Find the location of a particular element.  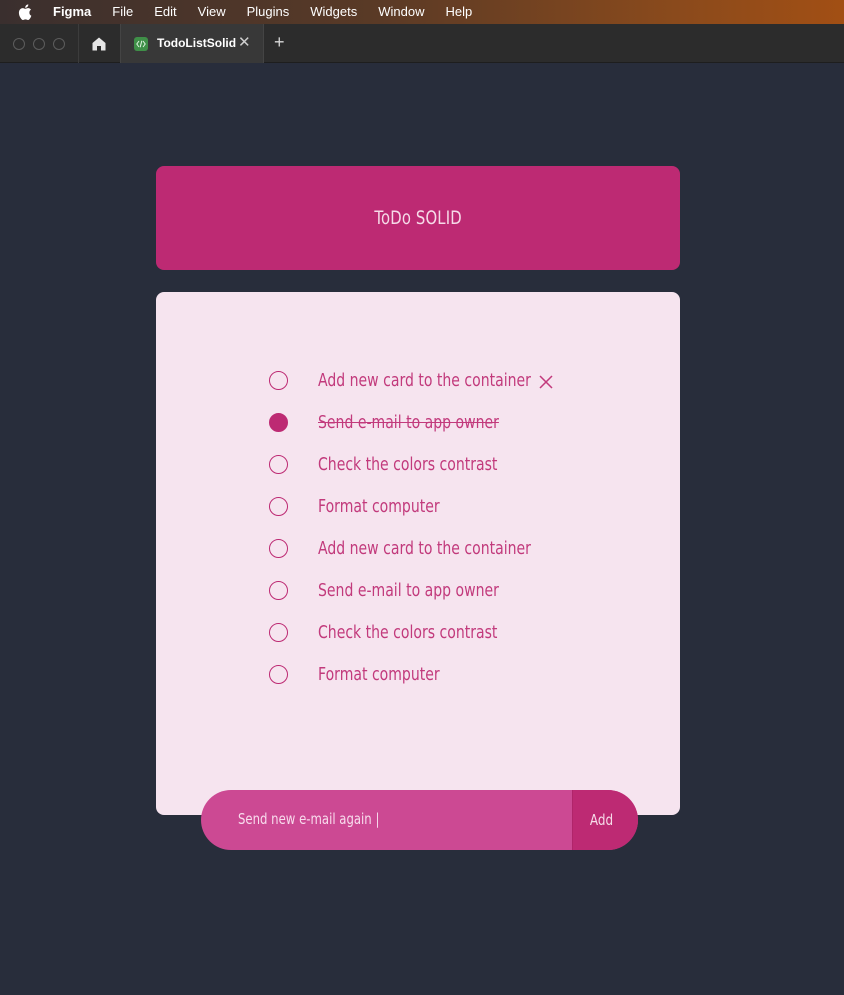

window-controls is located at coordinates (39, 44).